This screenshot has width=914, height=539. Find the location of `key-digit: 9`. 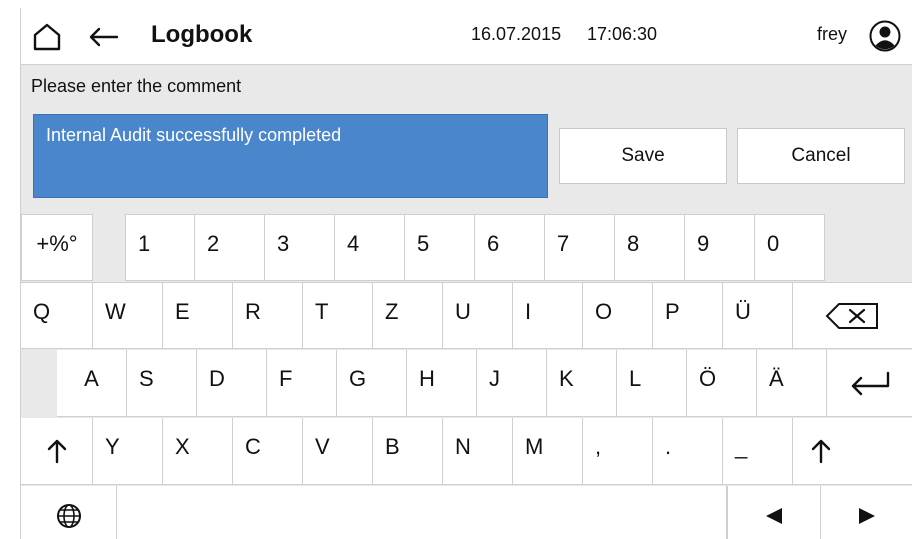

key-digit: 9 is located at coordinates (720, 247).